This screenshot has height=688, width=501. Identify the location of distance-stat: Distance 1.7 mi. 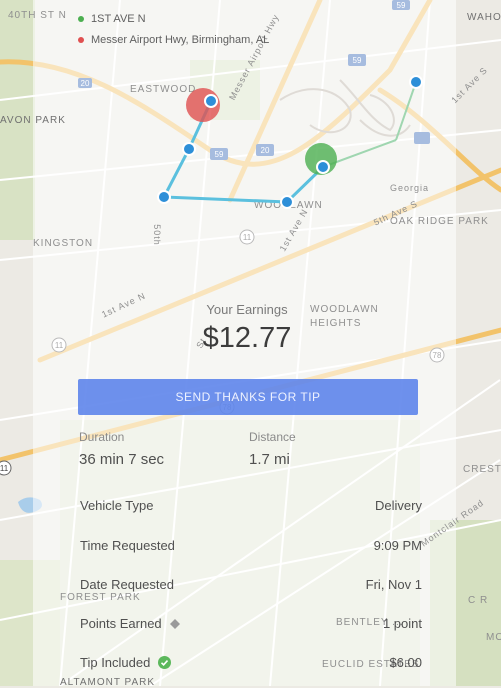
(272, 449).